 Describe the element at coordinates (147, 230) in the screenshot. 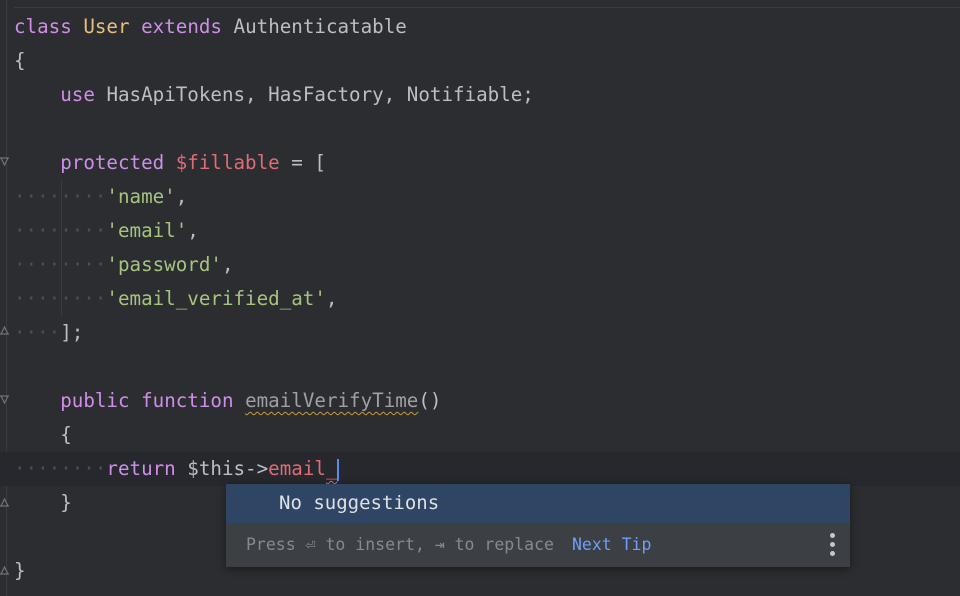

I see `string-literal: 'email'` at that location.